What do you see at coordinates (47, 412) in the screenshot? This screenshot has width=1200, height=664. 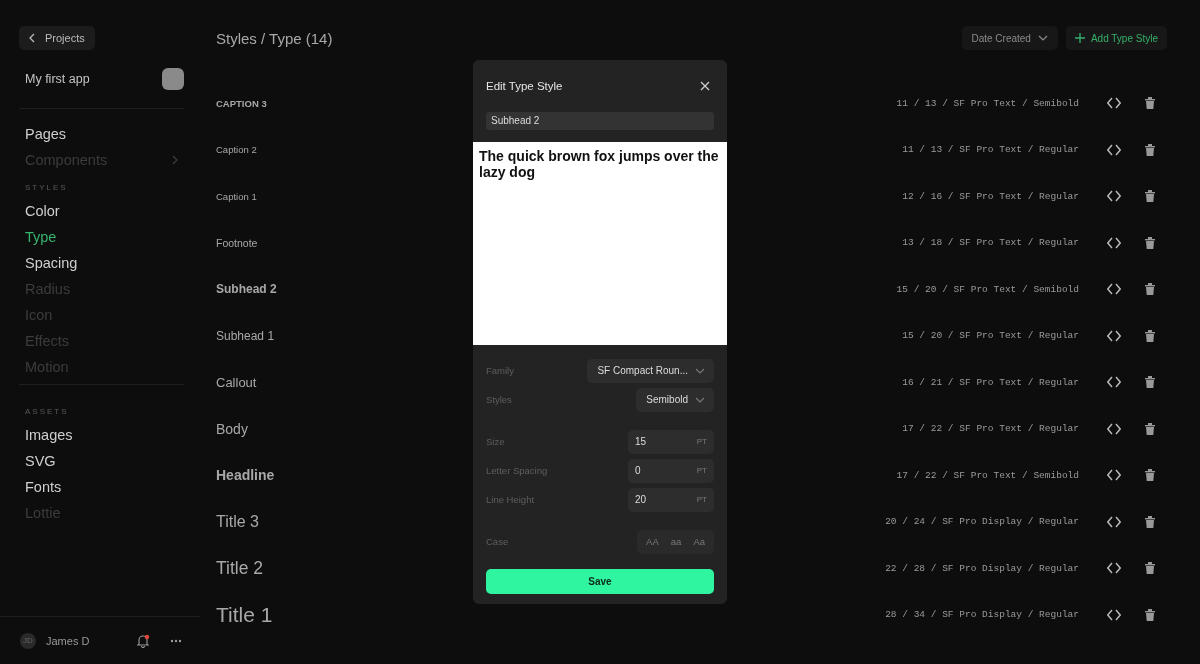 I see `section-heading: ASSETS` at bounding box center [47, 412].